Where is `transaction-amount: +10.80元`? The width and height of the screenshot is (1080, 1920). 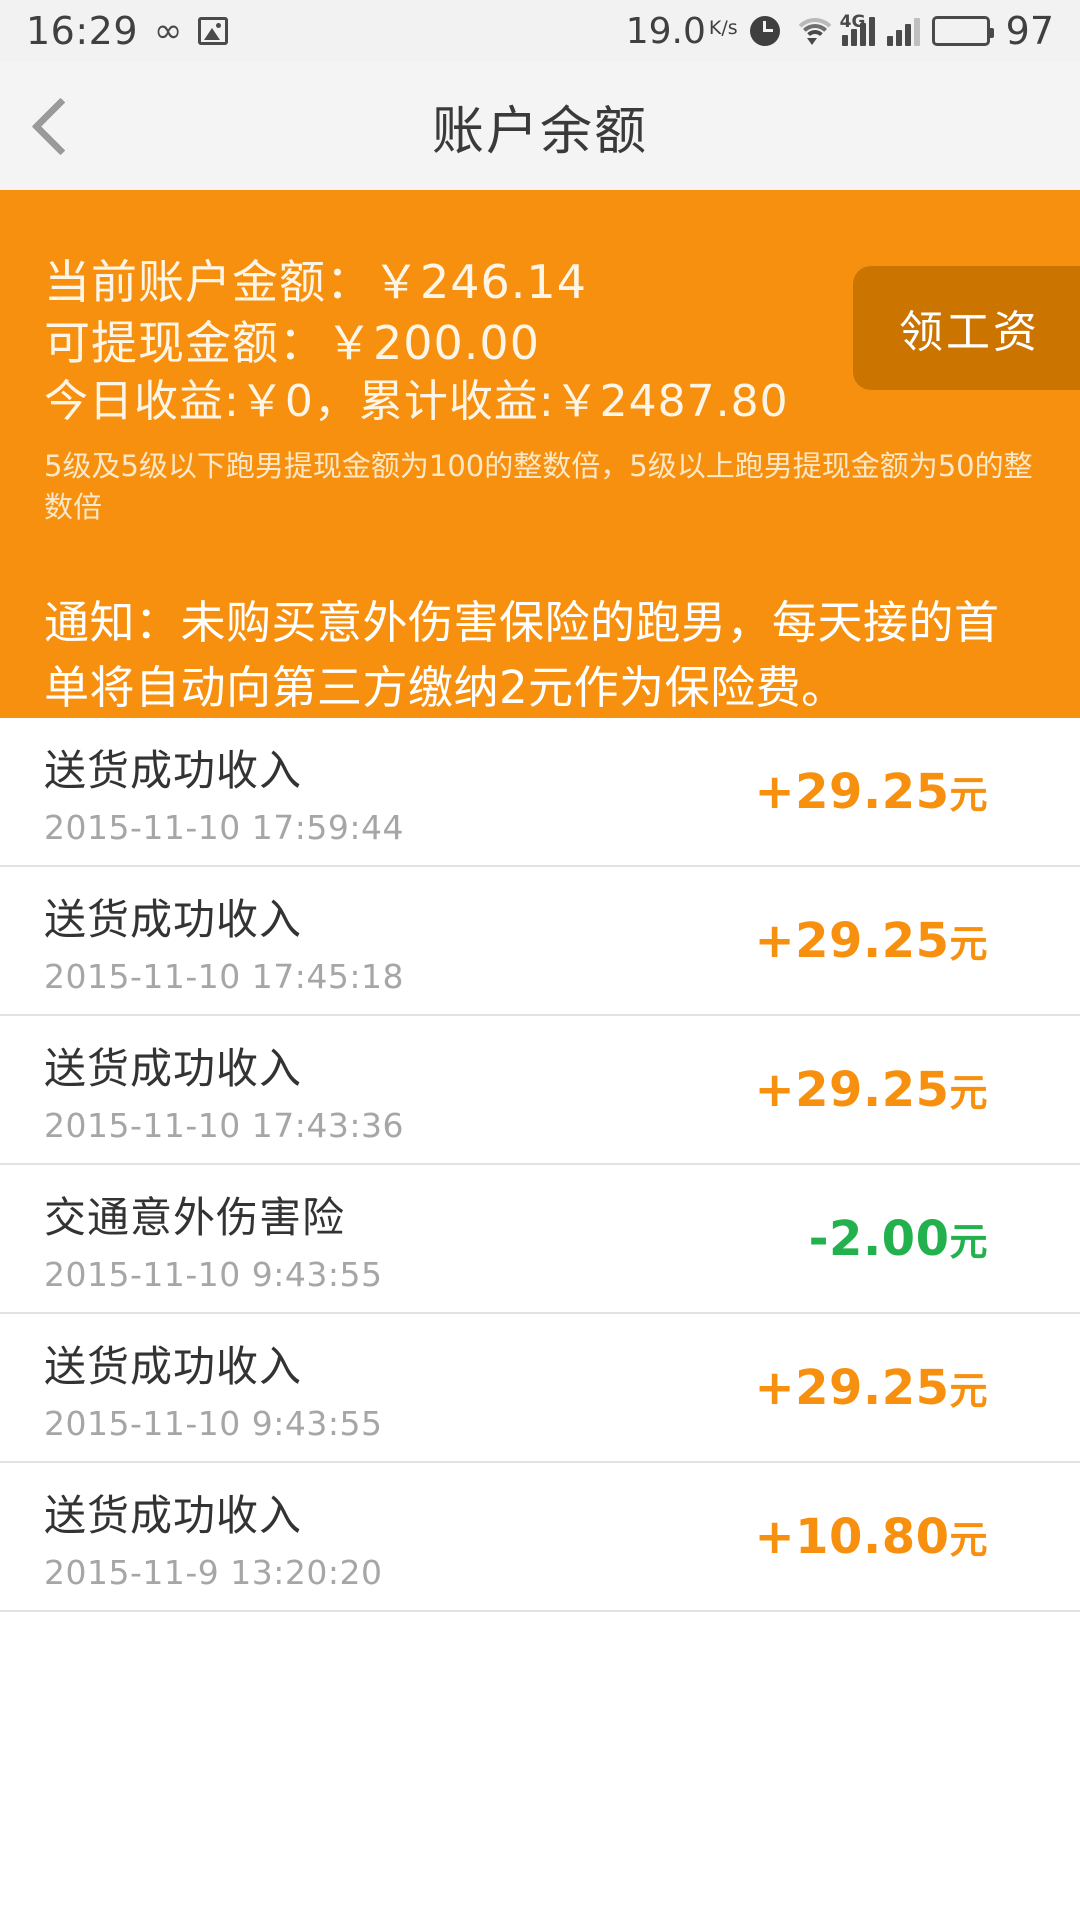
transaction-amount: +10.80元 is located at coordinates (895, 1537).